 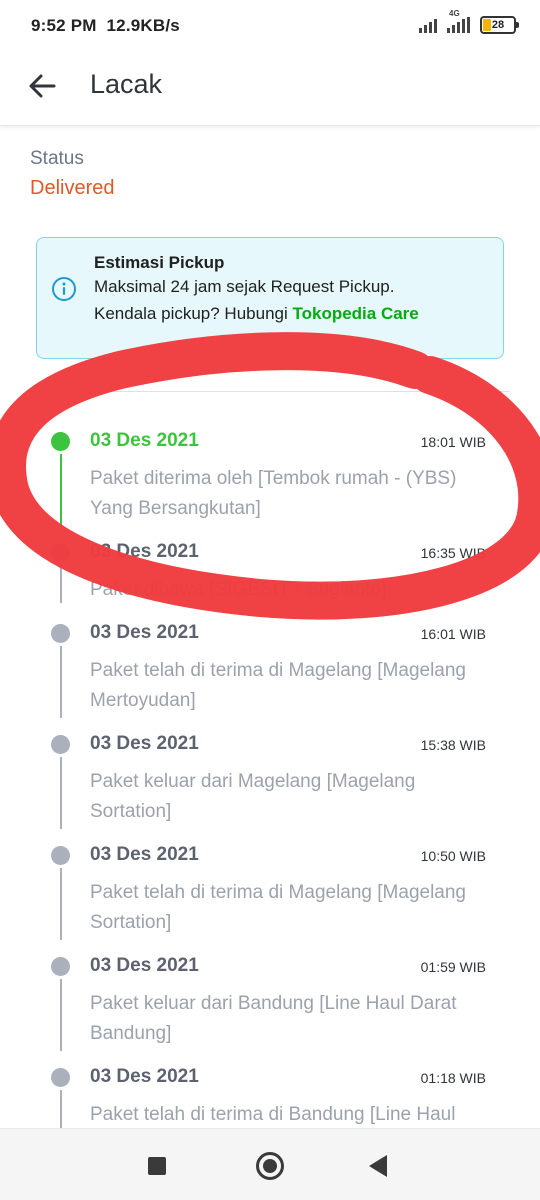 What do you see at coordinates (72, 188) in the screenshot?
I see `status-value: Delivered` at bounding box center [72, 188].